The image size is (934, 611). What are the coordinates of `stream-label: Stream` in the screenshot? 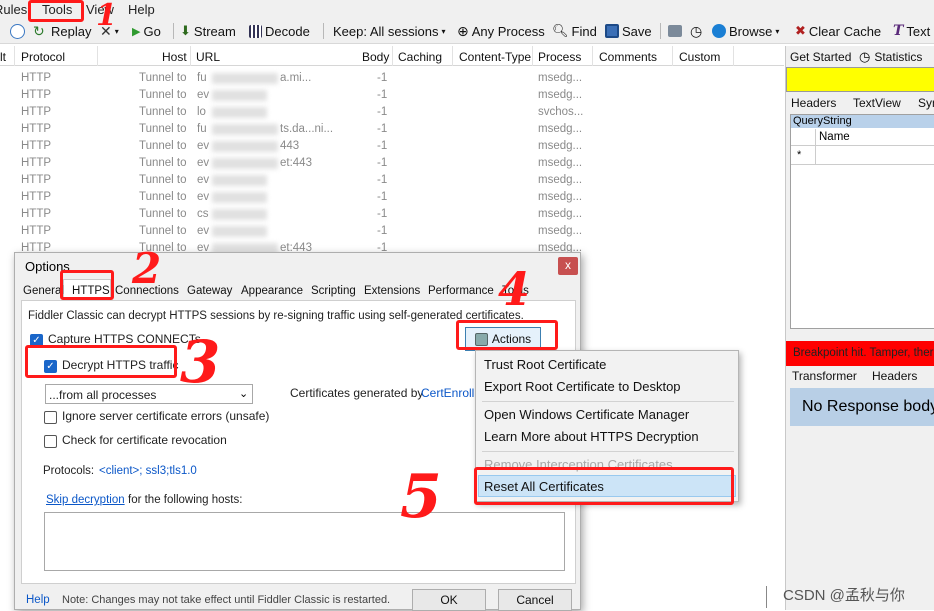 It's located at (214, 31).